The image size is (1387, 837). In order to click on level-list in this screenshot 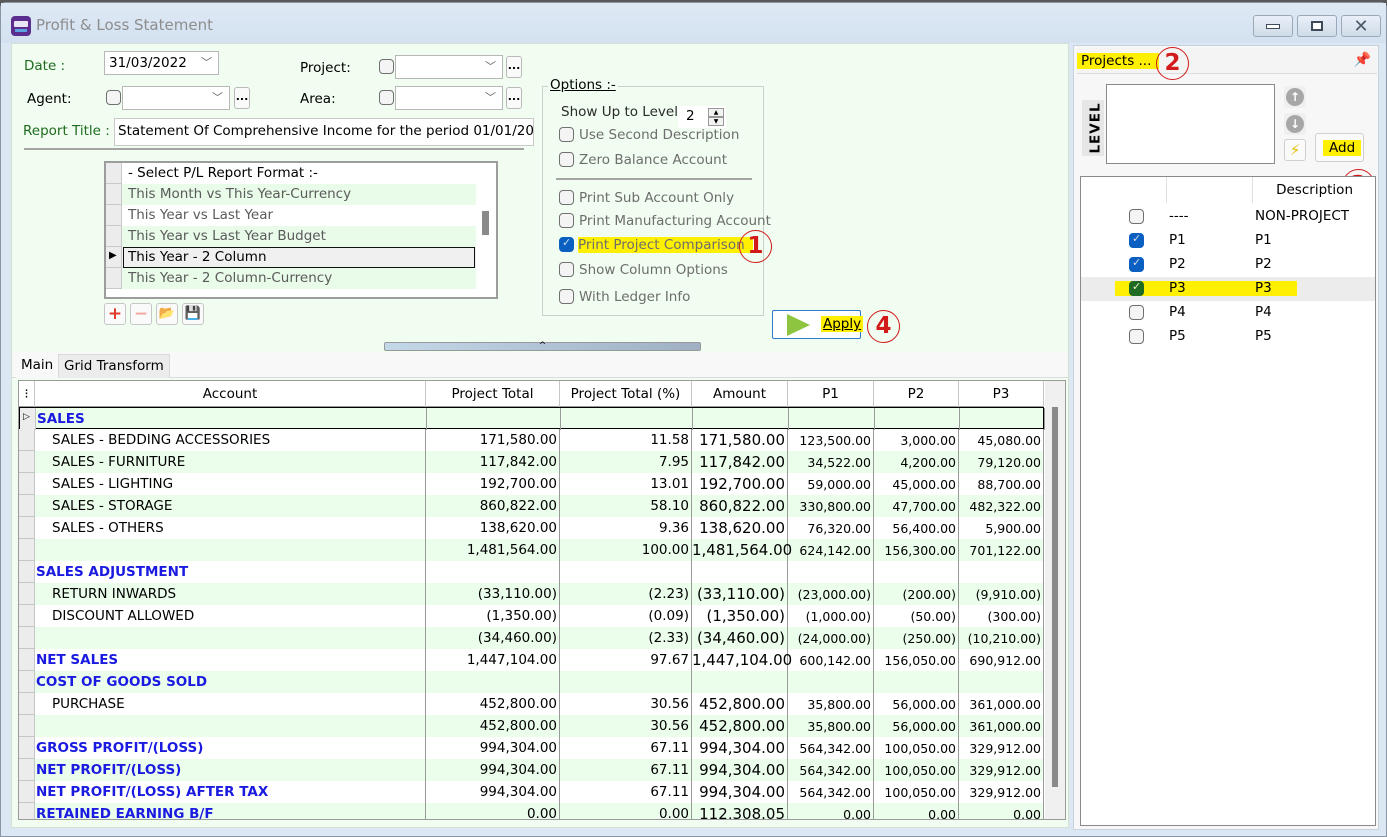, I will do `click(1190, 124)`.